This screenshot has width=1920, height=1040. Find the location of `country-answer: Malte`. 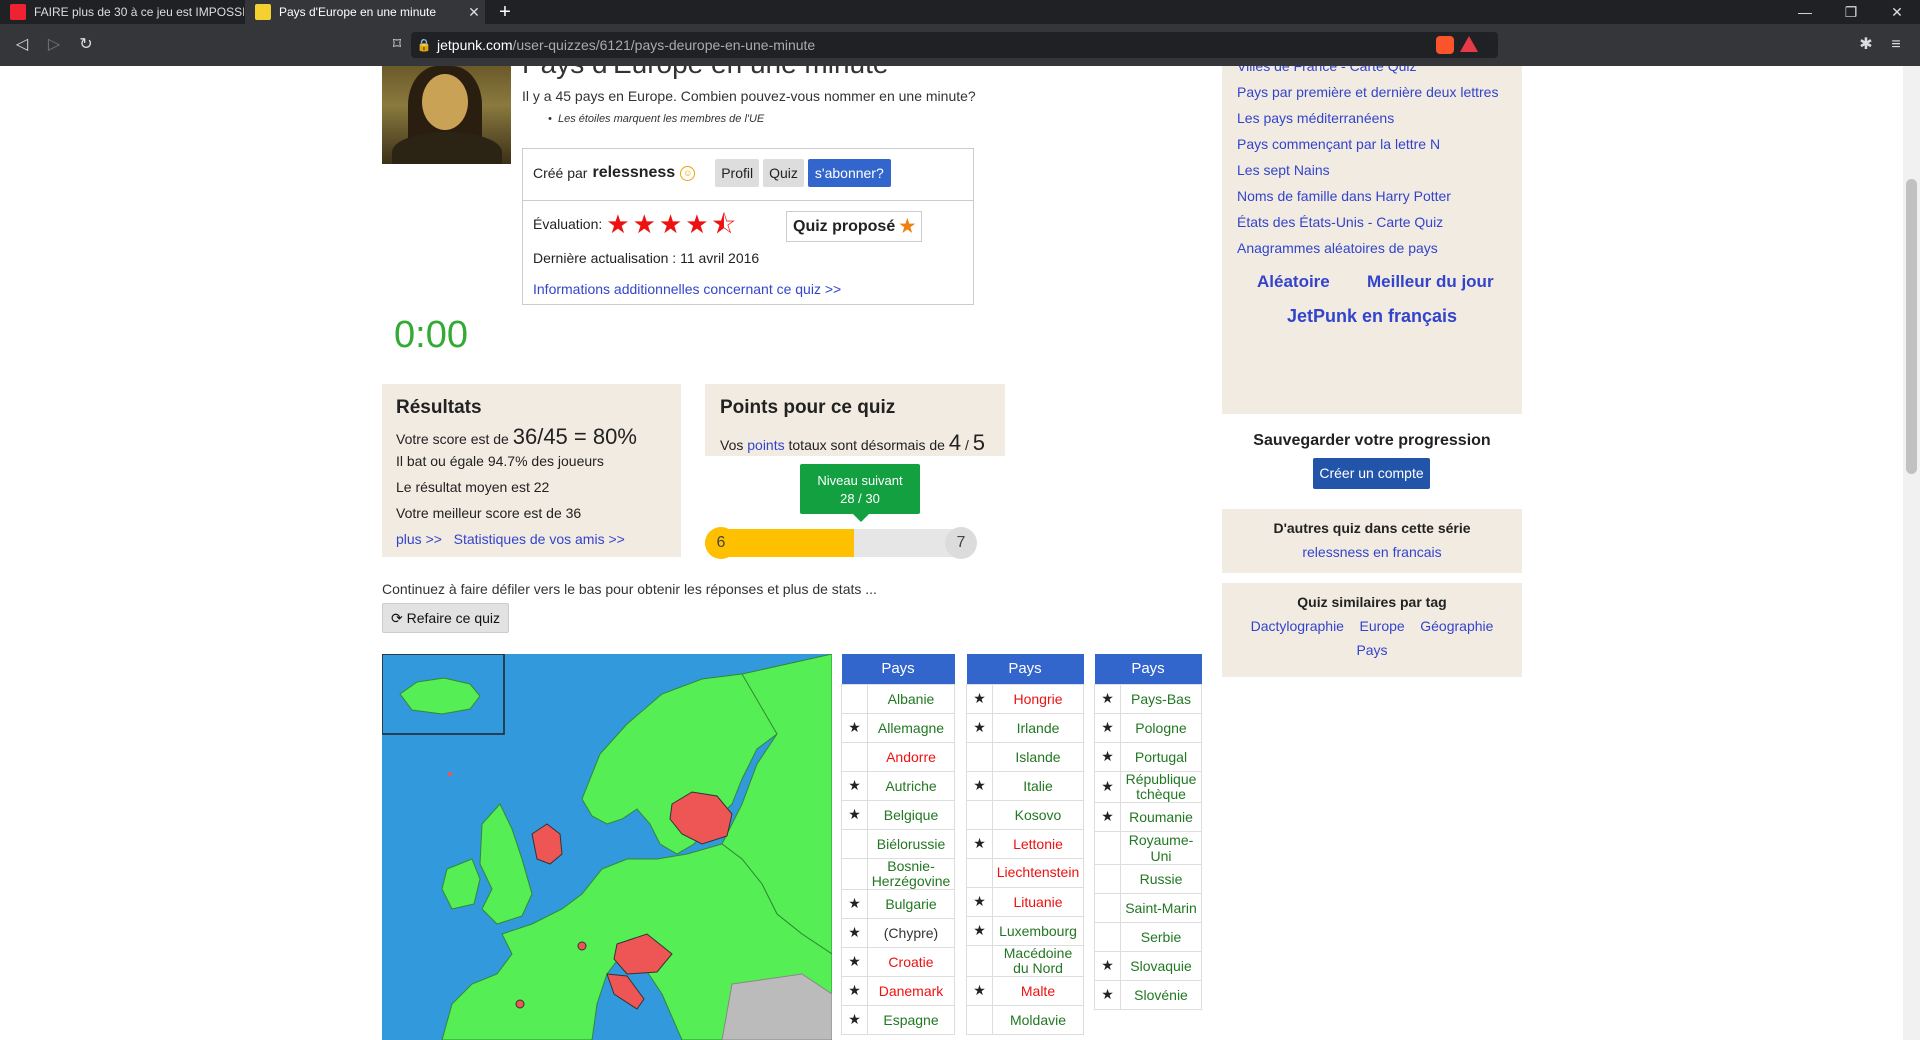

country-answer: Malte is located at coordinates (1038, 990).